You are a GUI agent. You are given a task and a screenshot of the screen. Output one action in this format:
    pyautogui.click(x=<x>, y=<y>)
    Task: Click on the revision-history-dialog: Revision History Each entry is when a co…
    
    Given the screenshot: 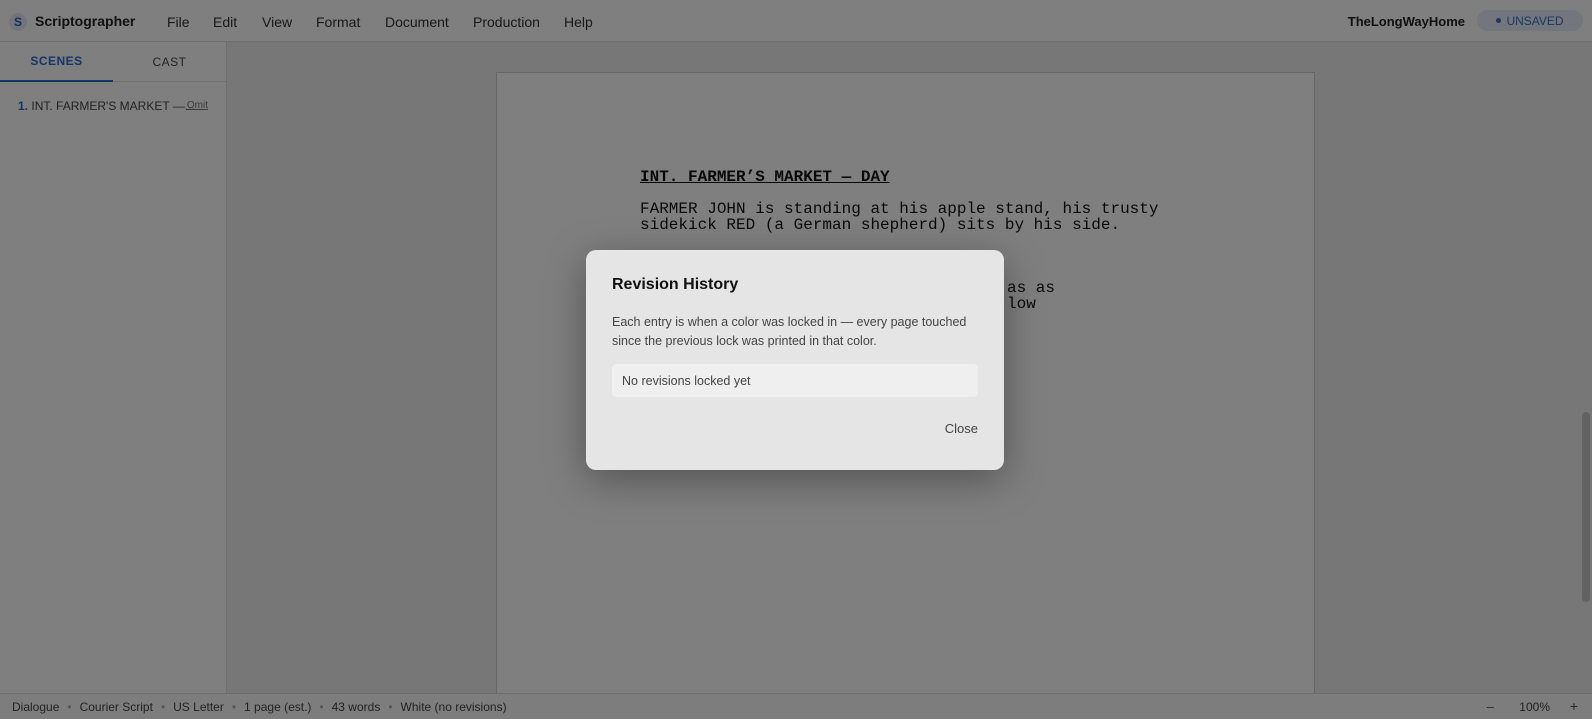 What is the action you would take?
    pyautogui.click(x=795, y=360)
    